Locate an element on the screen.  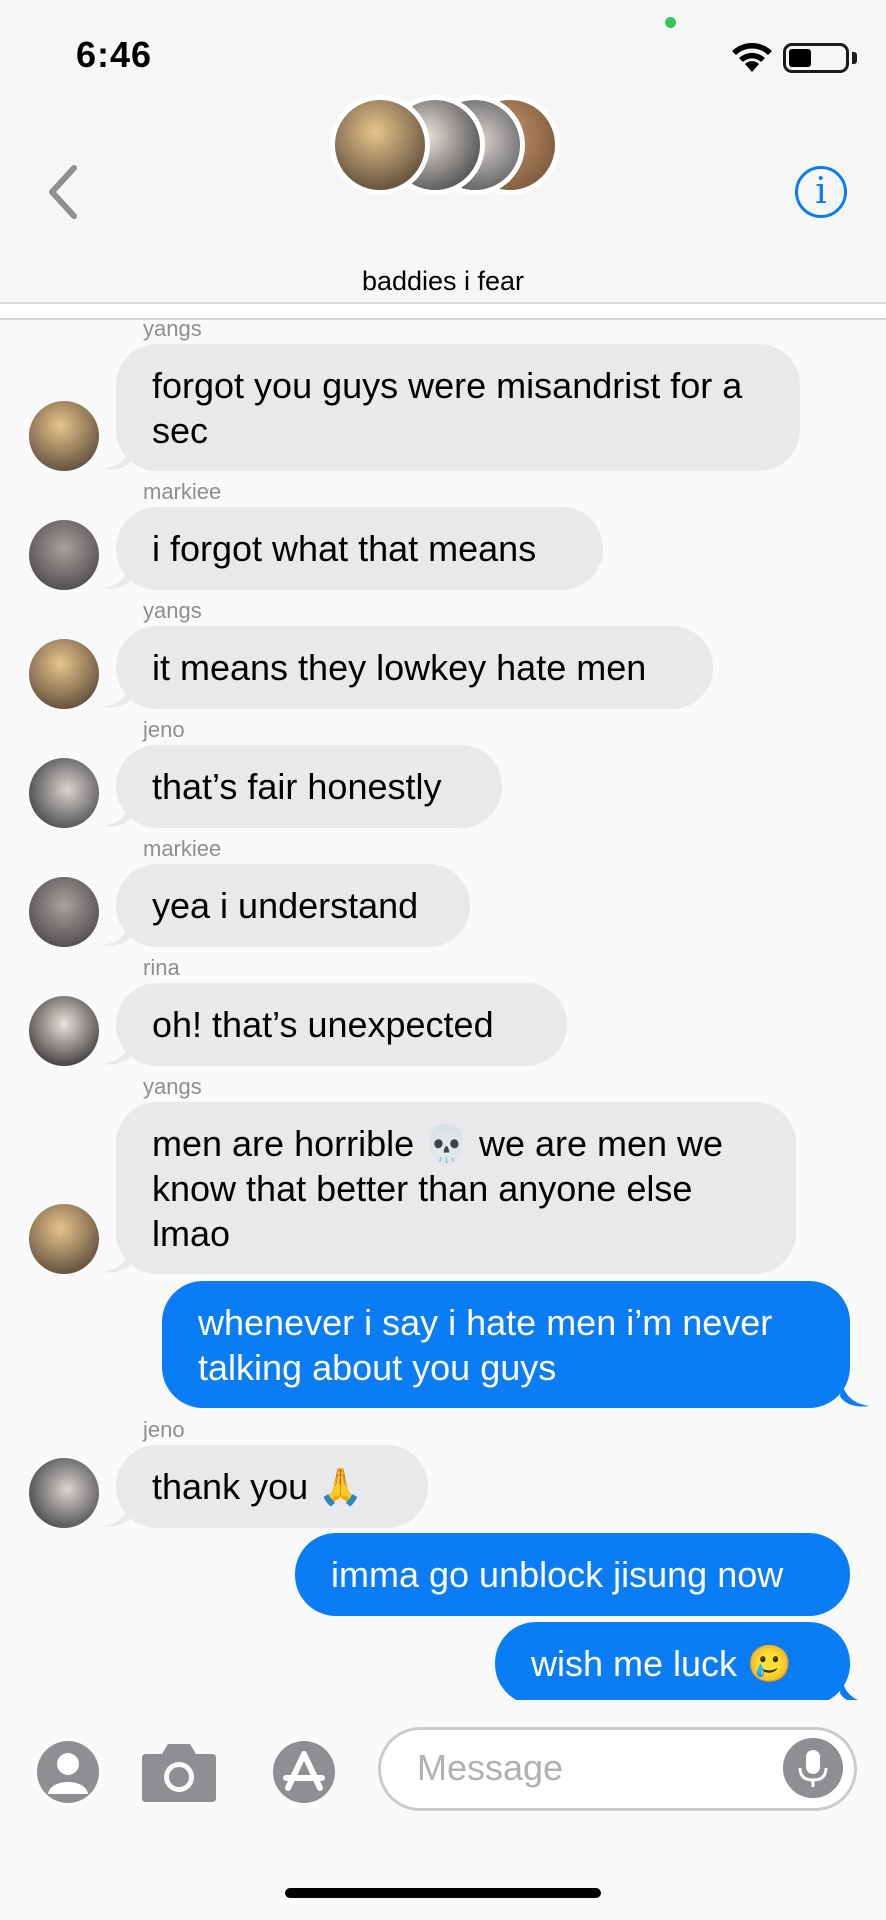
group-avatar-stack is located at coordinates (445, 150).